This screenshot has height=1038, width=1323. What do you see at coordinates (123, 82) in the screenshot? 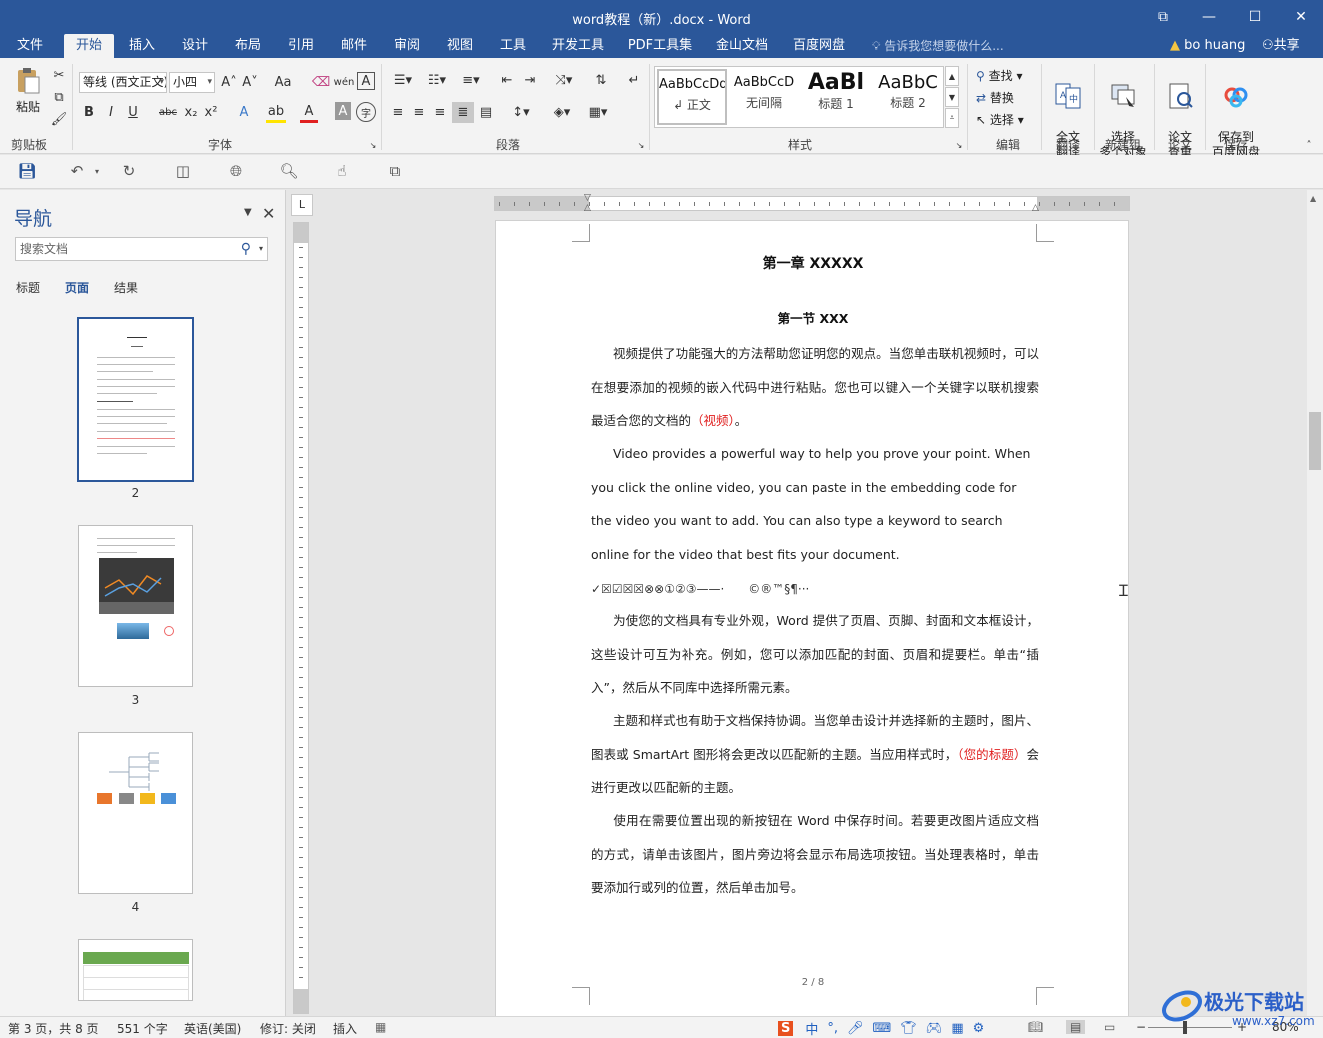
I see `font-name-select: 等线 (西文正文) ▾` at bounding box center [123, 82].